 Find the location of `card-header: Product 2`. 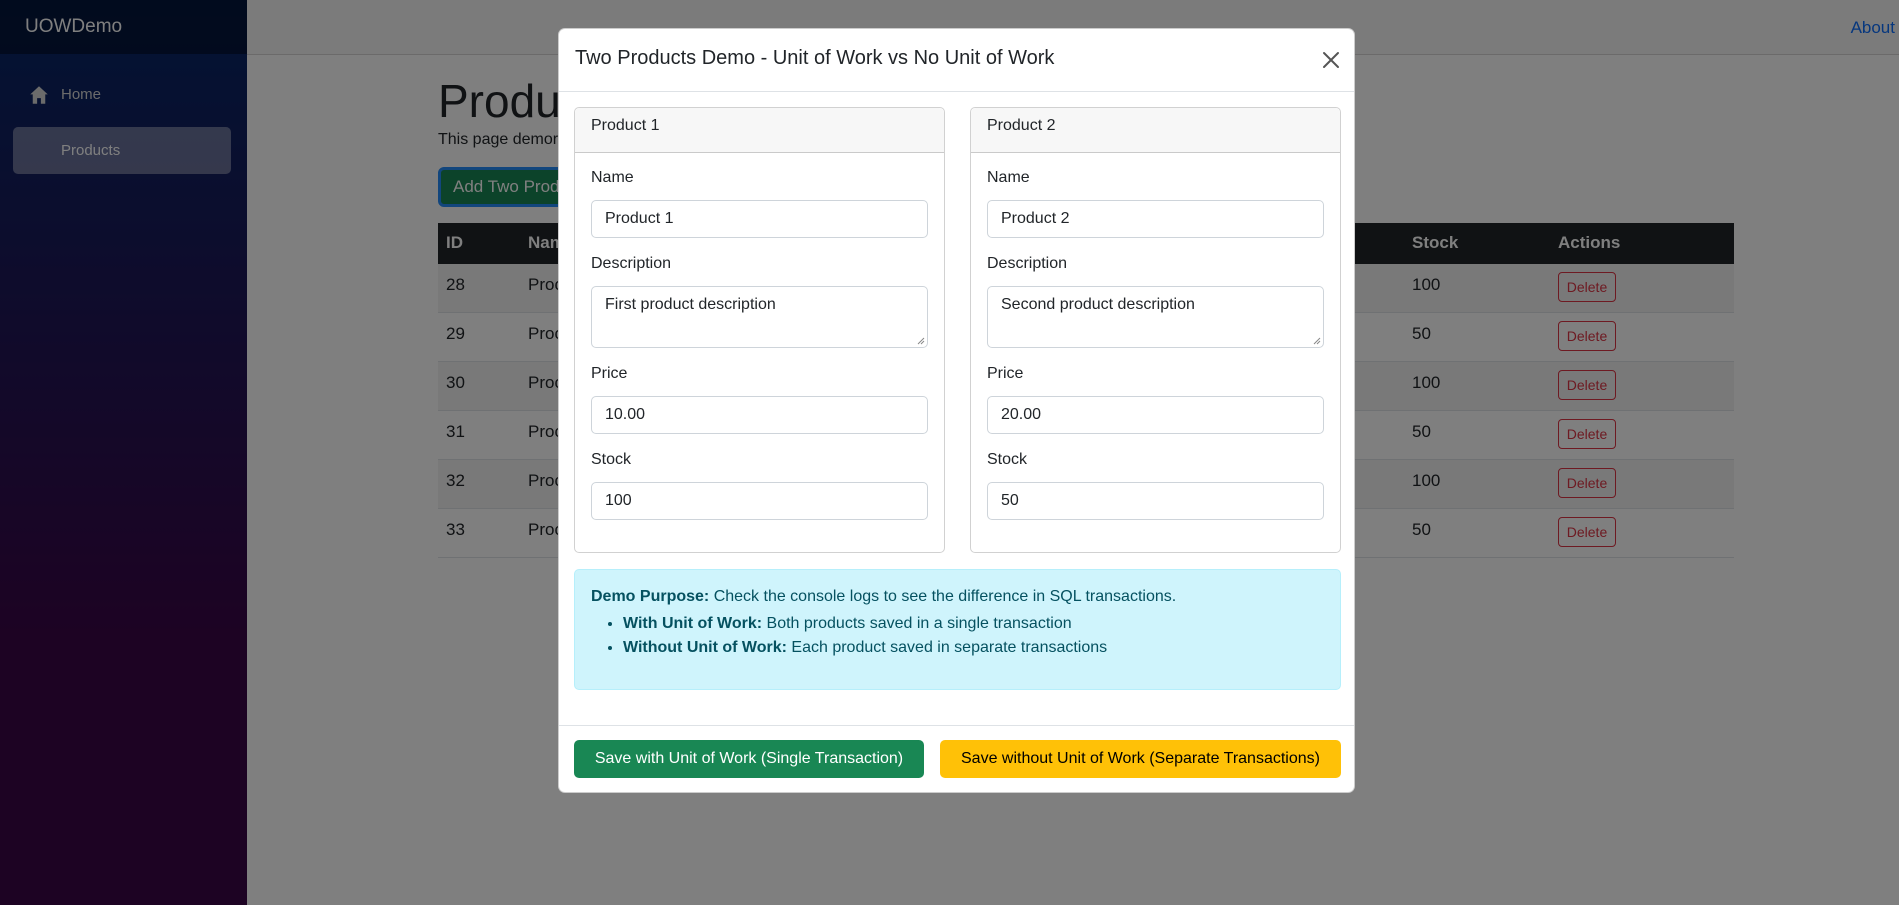

card-header: Product 2 is located at coordinates (1155, 130).